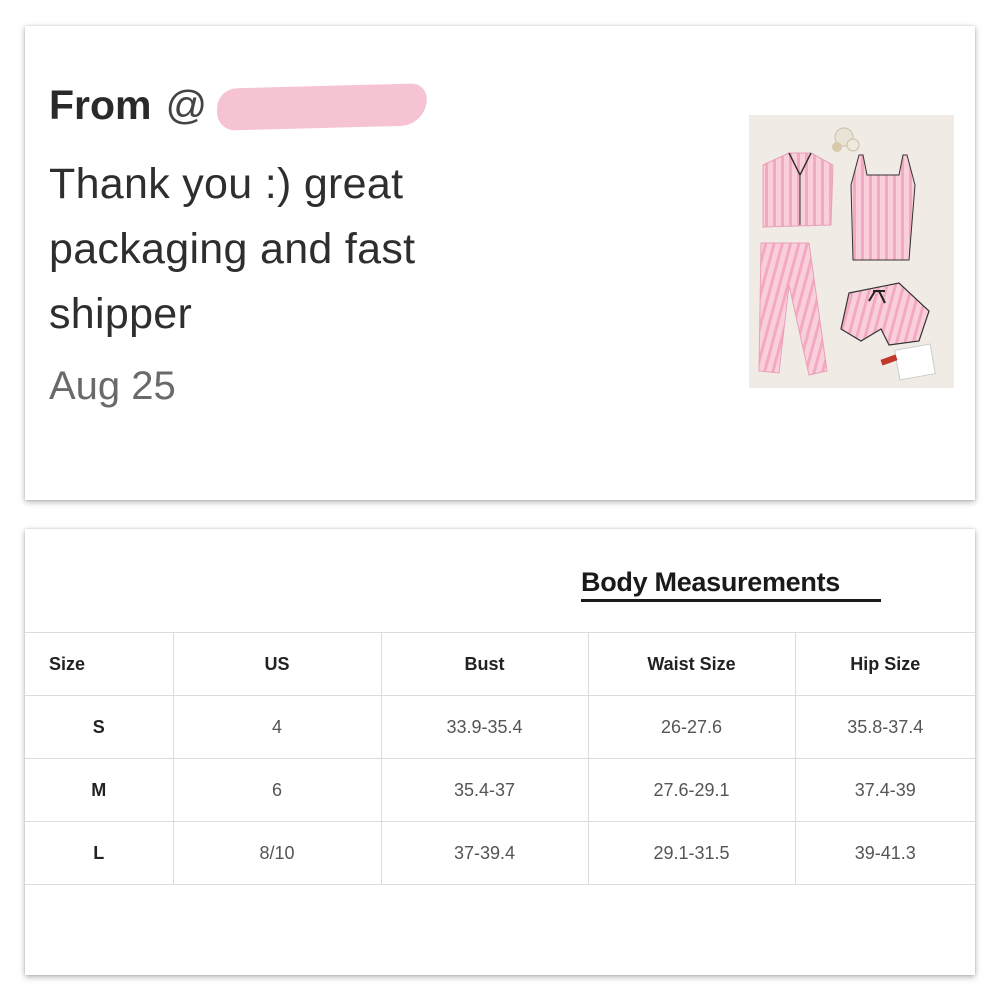  What do you see at coordinates (884, 853) in the screenshot?
I see `hip-cell: 39-41.3` at bounding box center [884, 853].